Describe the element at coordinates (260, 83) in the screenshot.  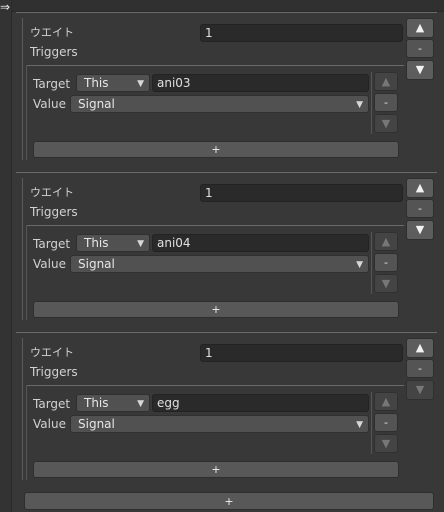
I see `target-object-field: ani03` at that location.